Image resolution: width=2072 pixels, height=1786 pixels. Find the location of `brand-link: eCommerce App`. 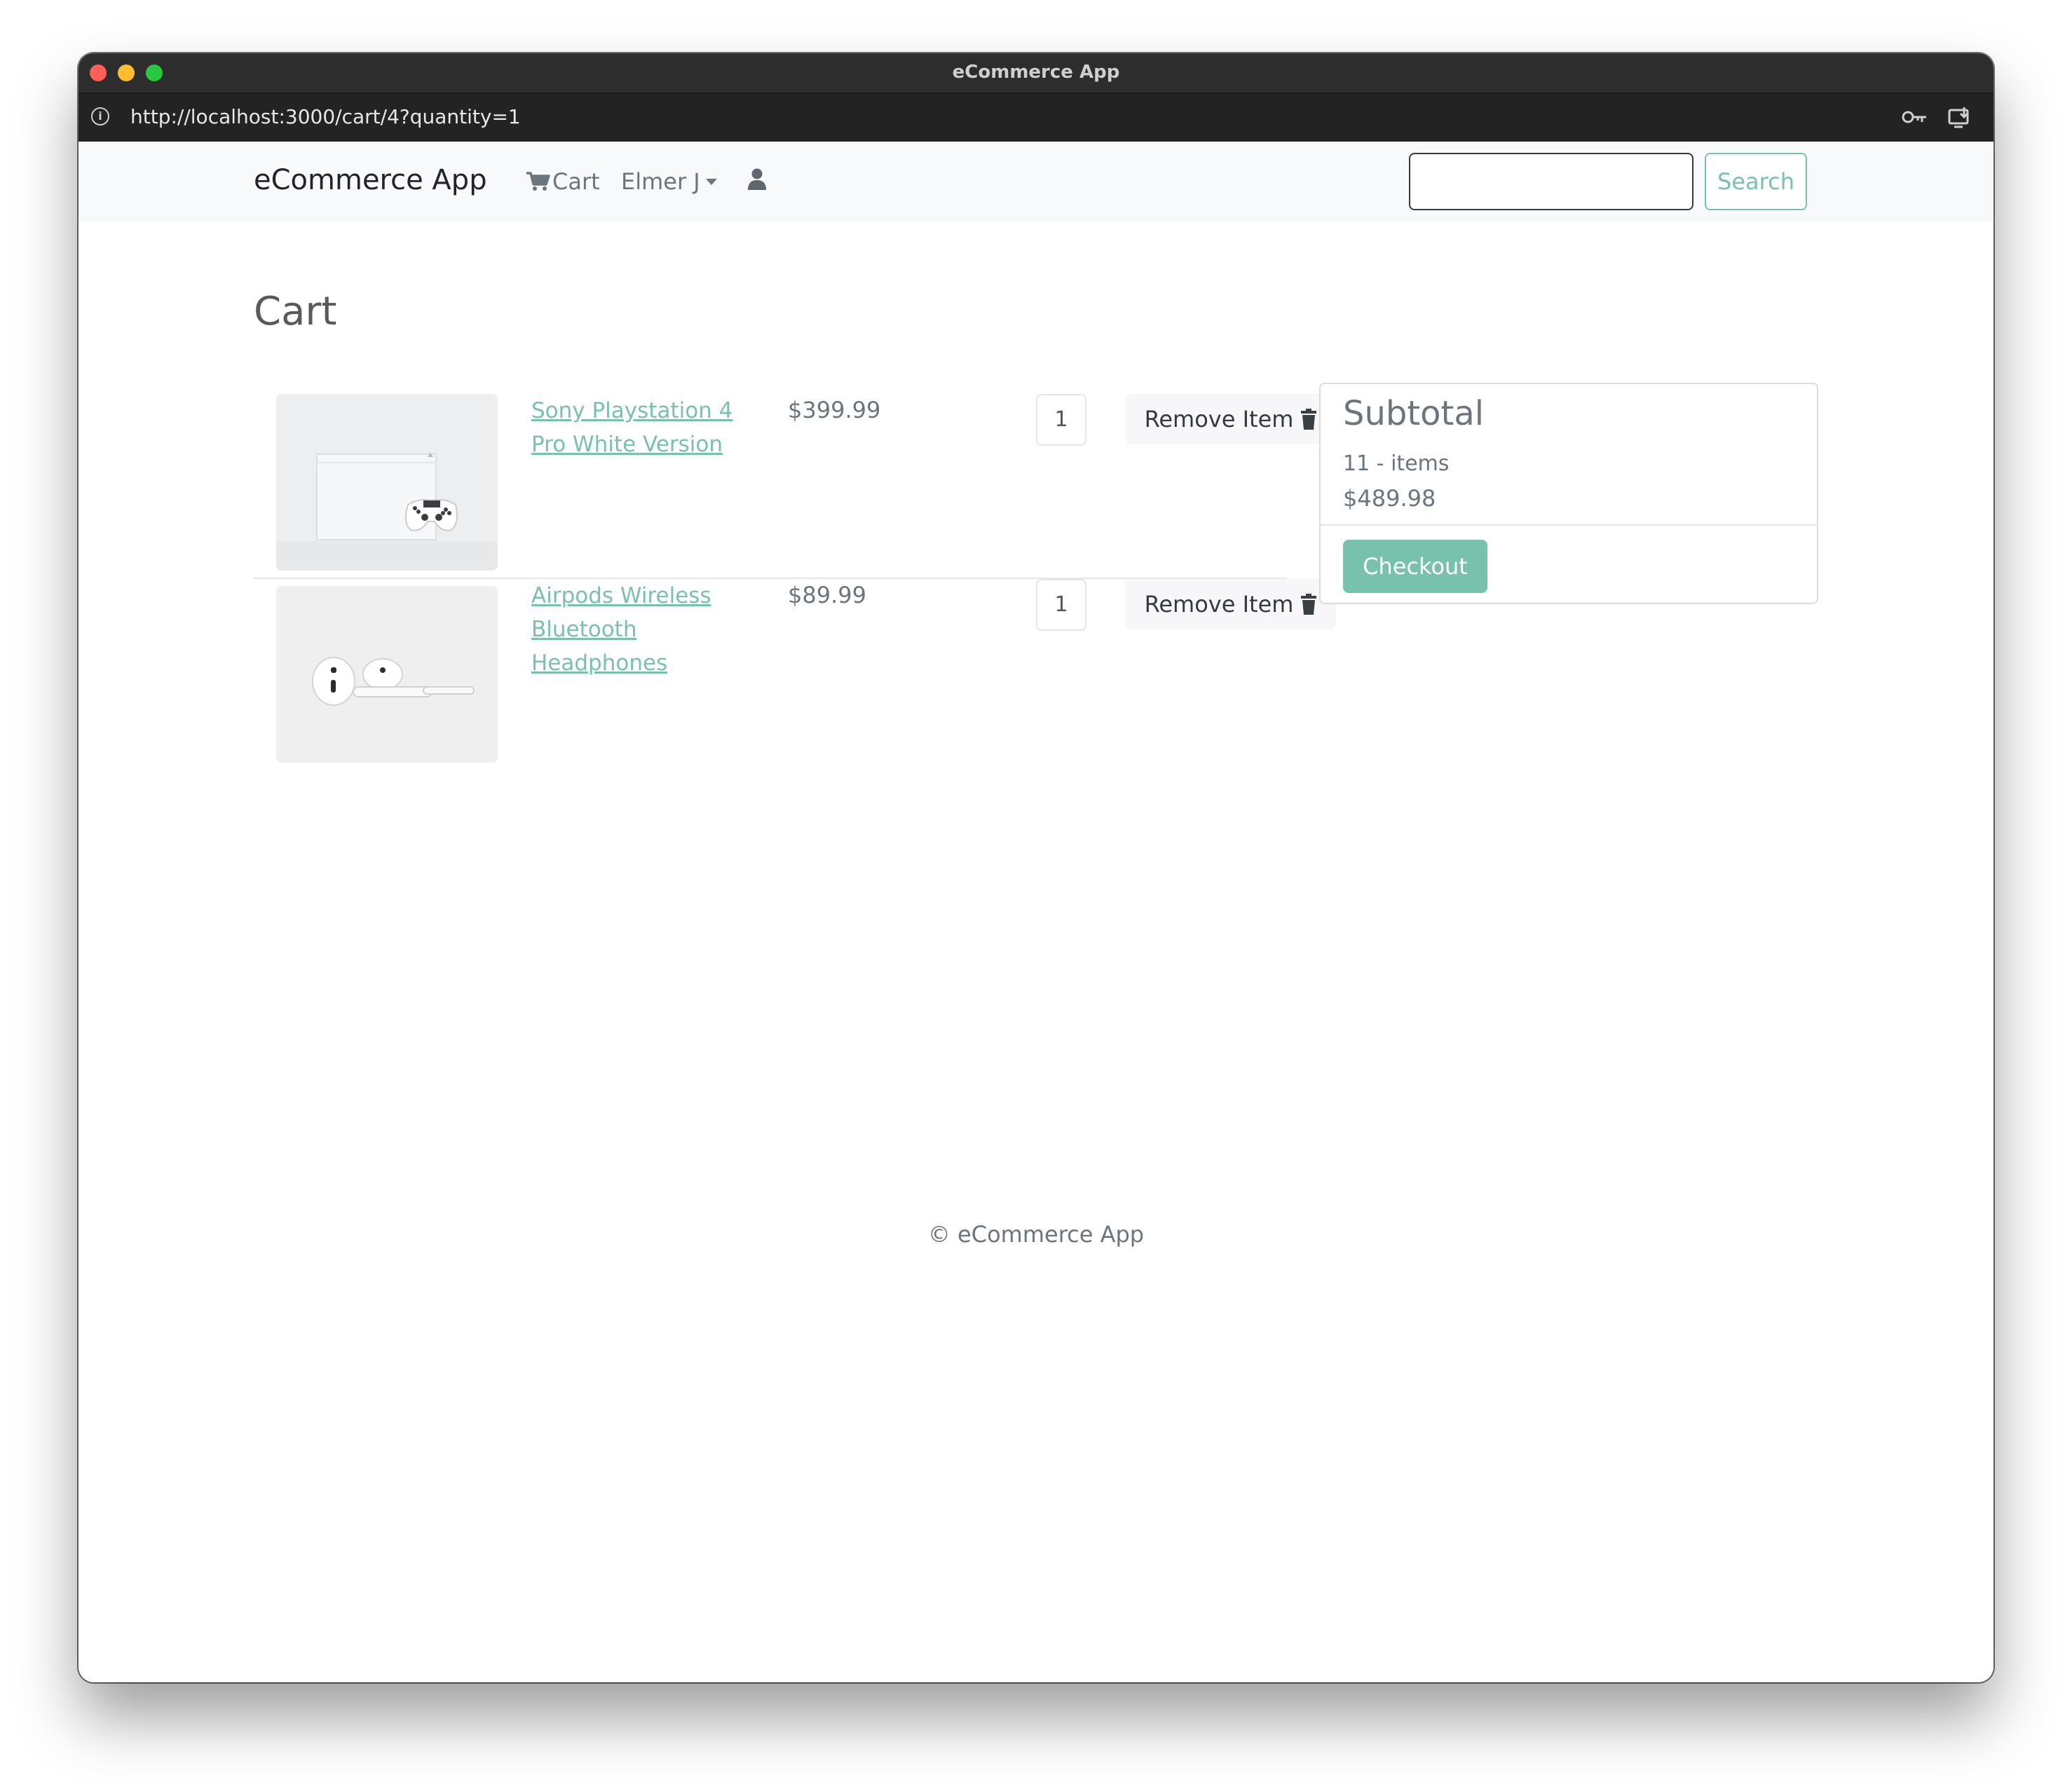

brand-link: eCommerce App is located at coordinates (370, 180).